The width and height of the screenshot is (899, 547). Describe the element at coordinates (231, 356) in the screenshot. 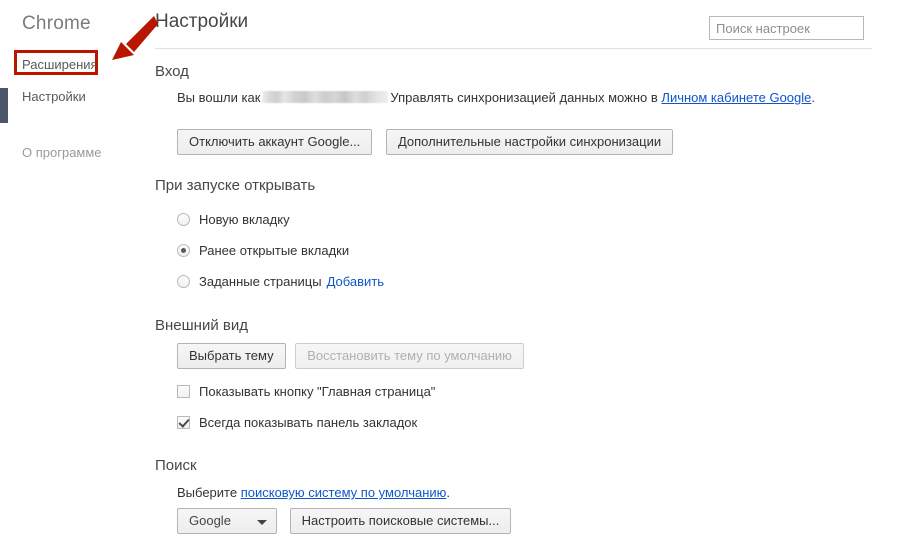

I see `choose-theme-button: Выбрать тему` at that location.